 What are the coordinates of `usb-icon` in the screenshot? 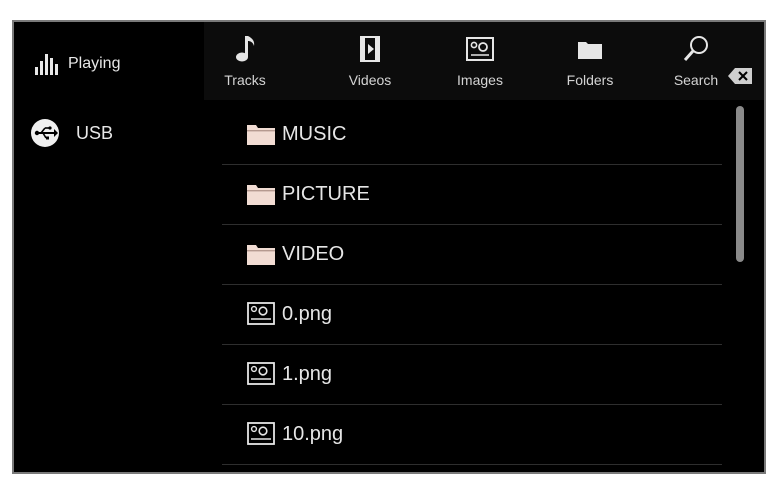 It's located at (45, 133).